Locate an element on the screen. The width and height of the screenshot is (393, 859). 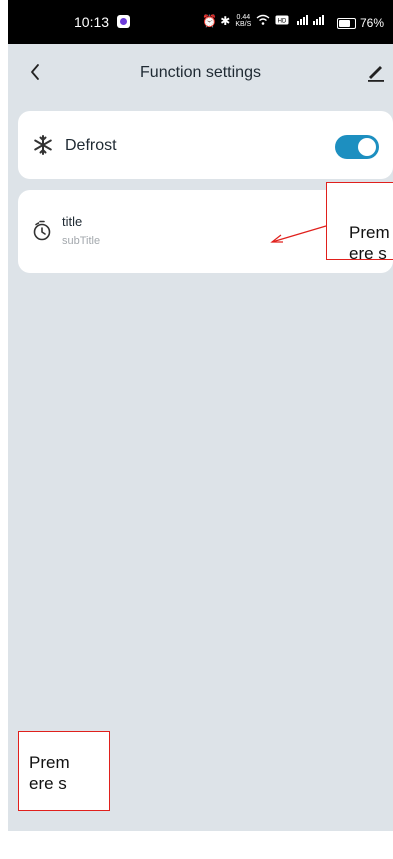
timer-subtitle: subTitle is located at coordinates (81, 241).